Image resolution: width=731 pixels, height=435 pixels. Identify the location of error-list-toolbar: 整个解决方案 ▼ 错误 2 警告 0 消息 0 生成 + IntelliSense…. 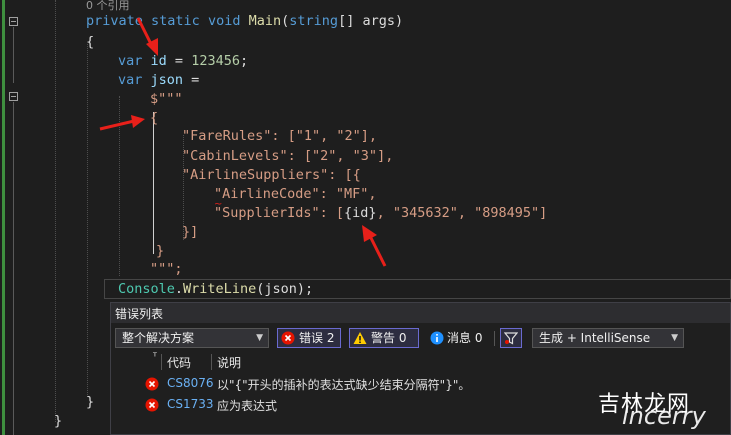
(420, 338).